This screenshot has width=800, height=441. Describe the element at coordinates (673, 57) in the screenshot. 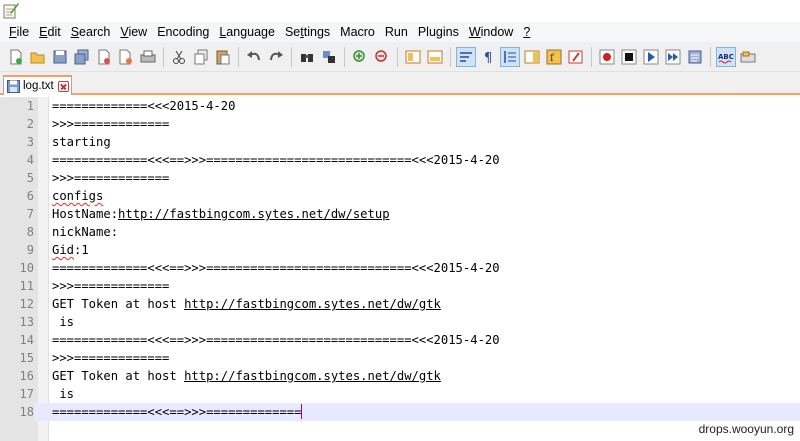

I see `run-macro-multiple-button` at that location.